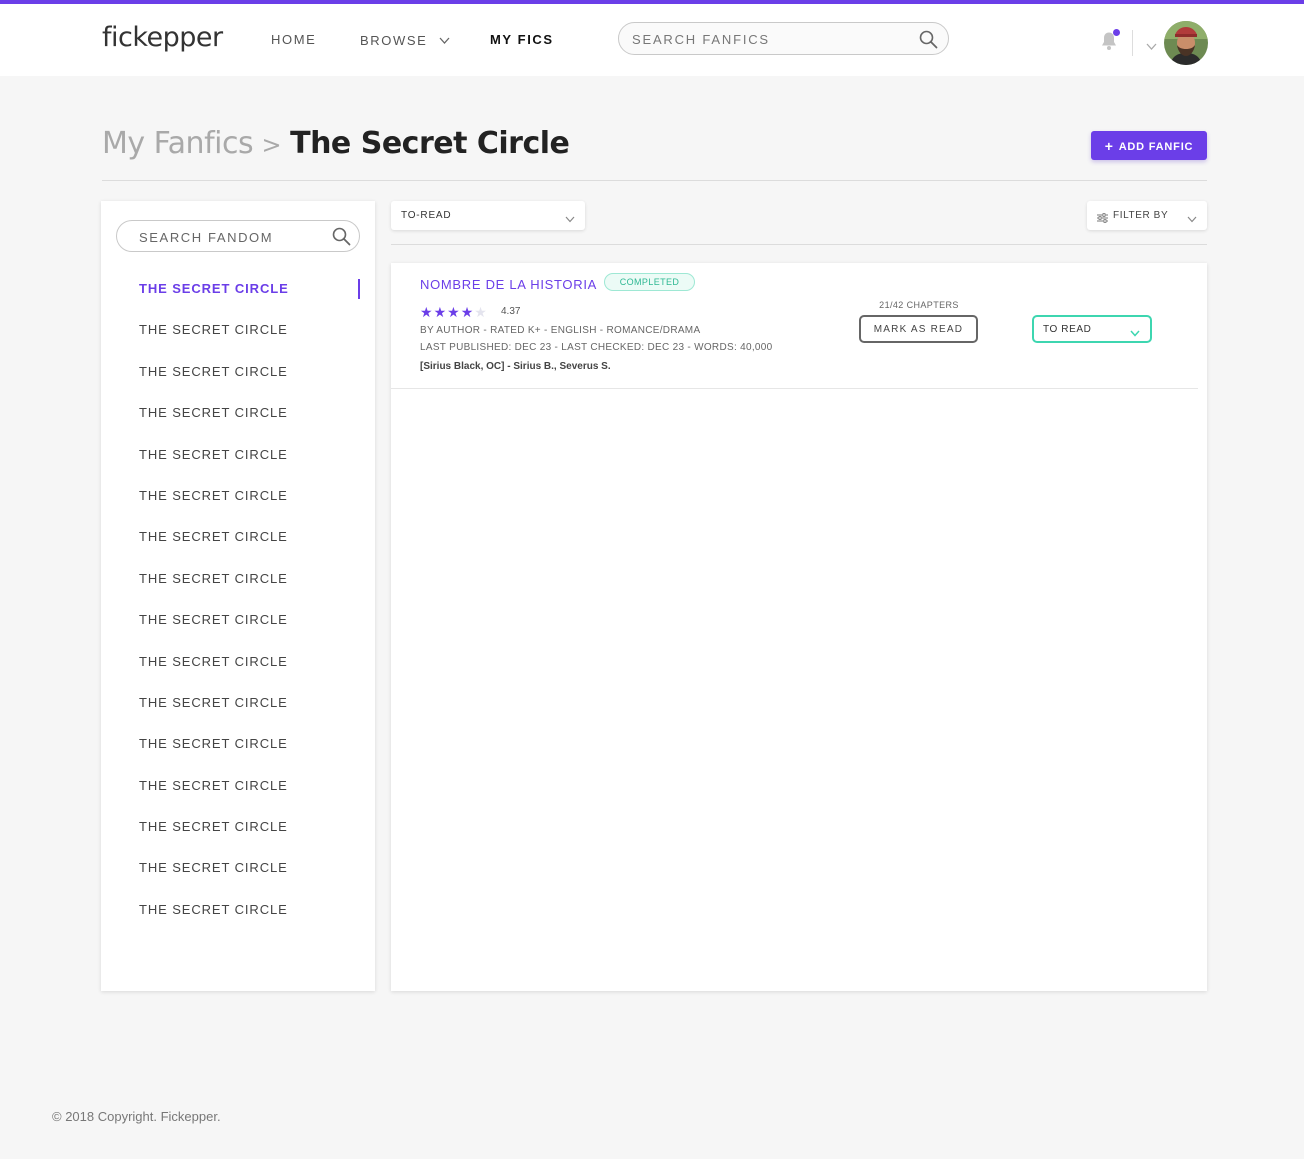  I want to click on fanfic-search, so click(783, 38).